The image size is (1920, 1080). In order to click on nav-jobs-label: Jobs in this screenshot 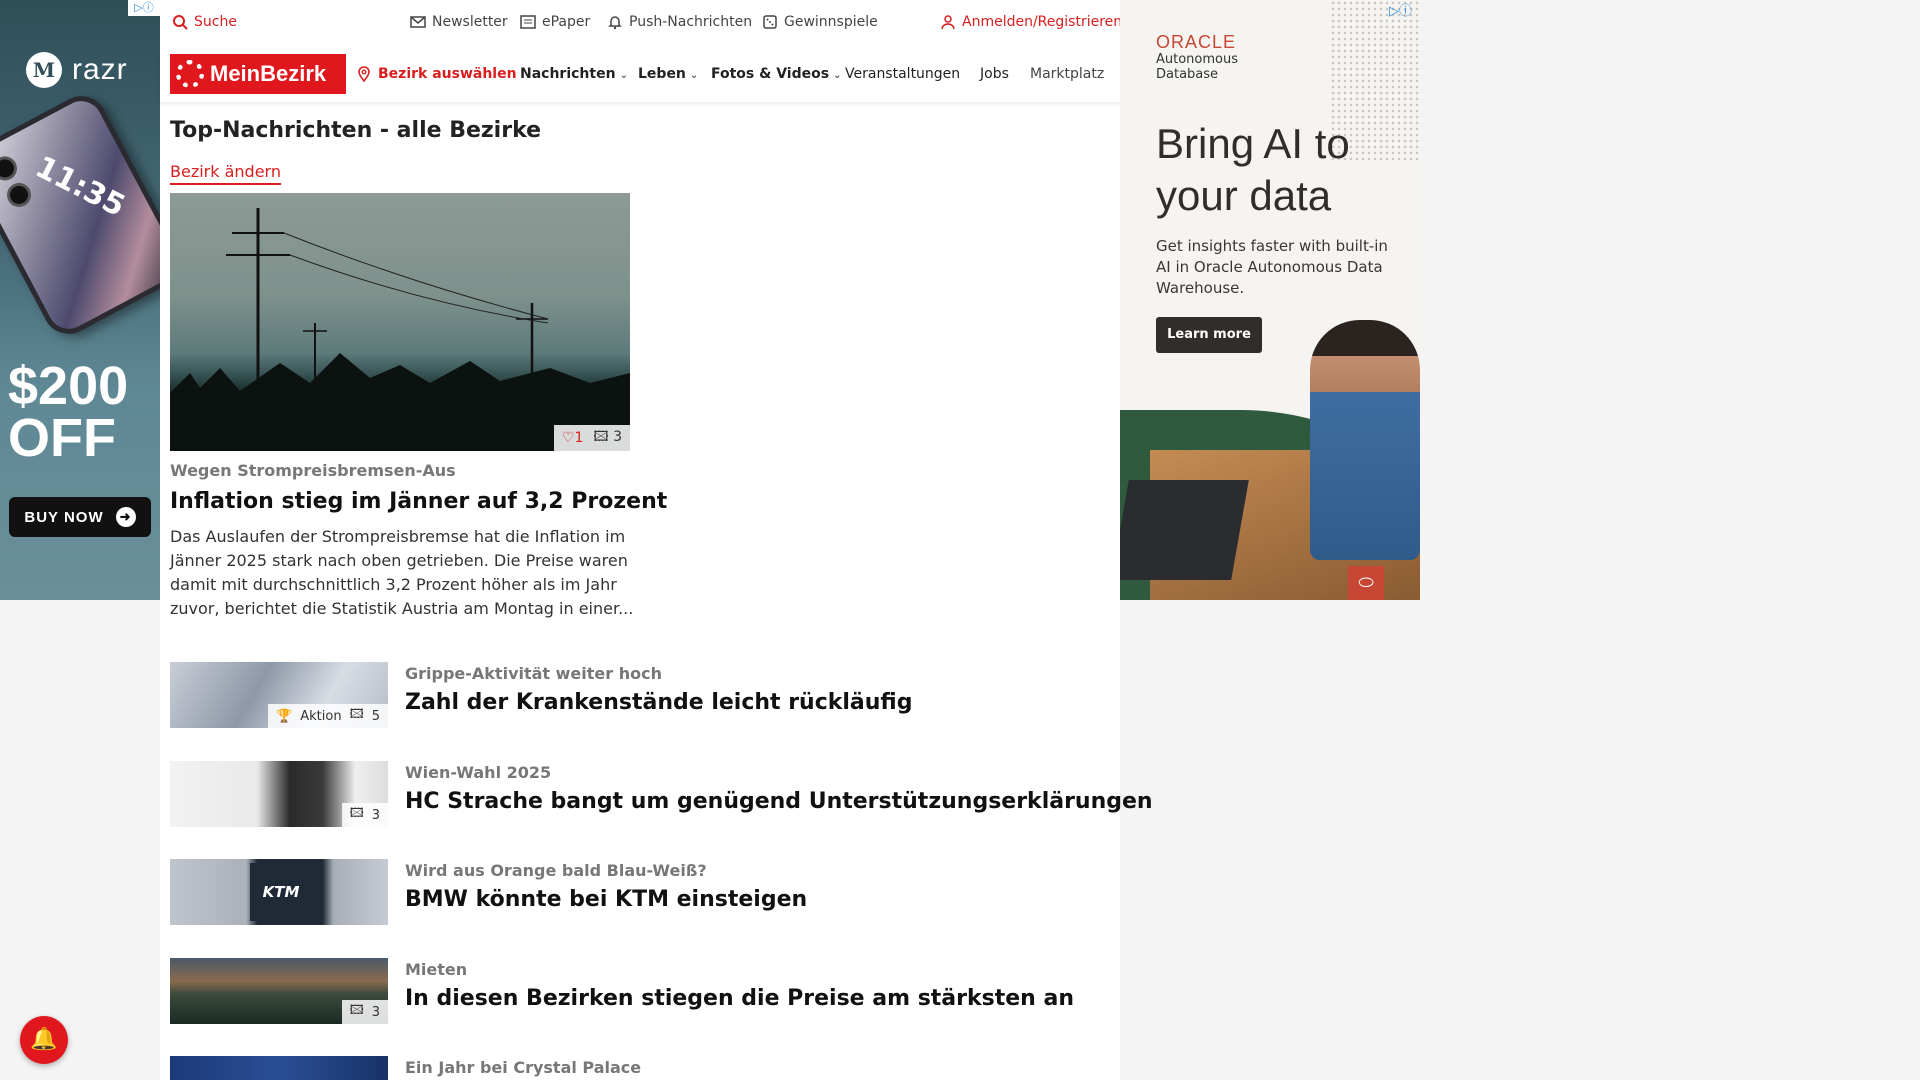, I will do `click(994, 74)`.